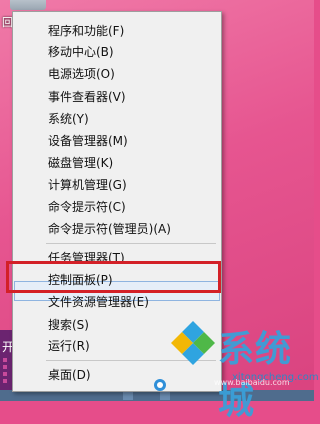 This screenshot has height=424, width=320. Describe the element at coordinates (80, 163) in the screenshot. I see `menu-item-disk-management: 磁盘管理(K)` at that location.